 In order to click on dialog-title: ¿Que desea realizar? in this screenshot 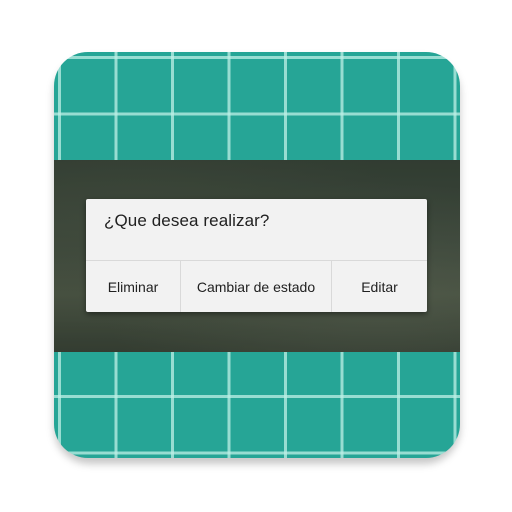, I will do `click(187, 220)`.